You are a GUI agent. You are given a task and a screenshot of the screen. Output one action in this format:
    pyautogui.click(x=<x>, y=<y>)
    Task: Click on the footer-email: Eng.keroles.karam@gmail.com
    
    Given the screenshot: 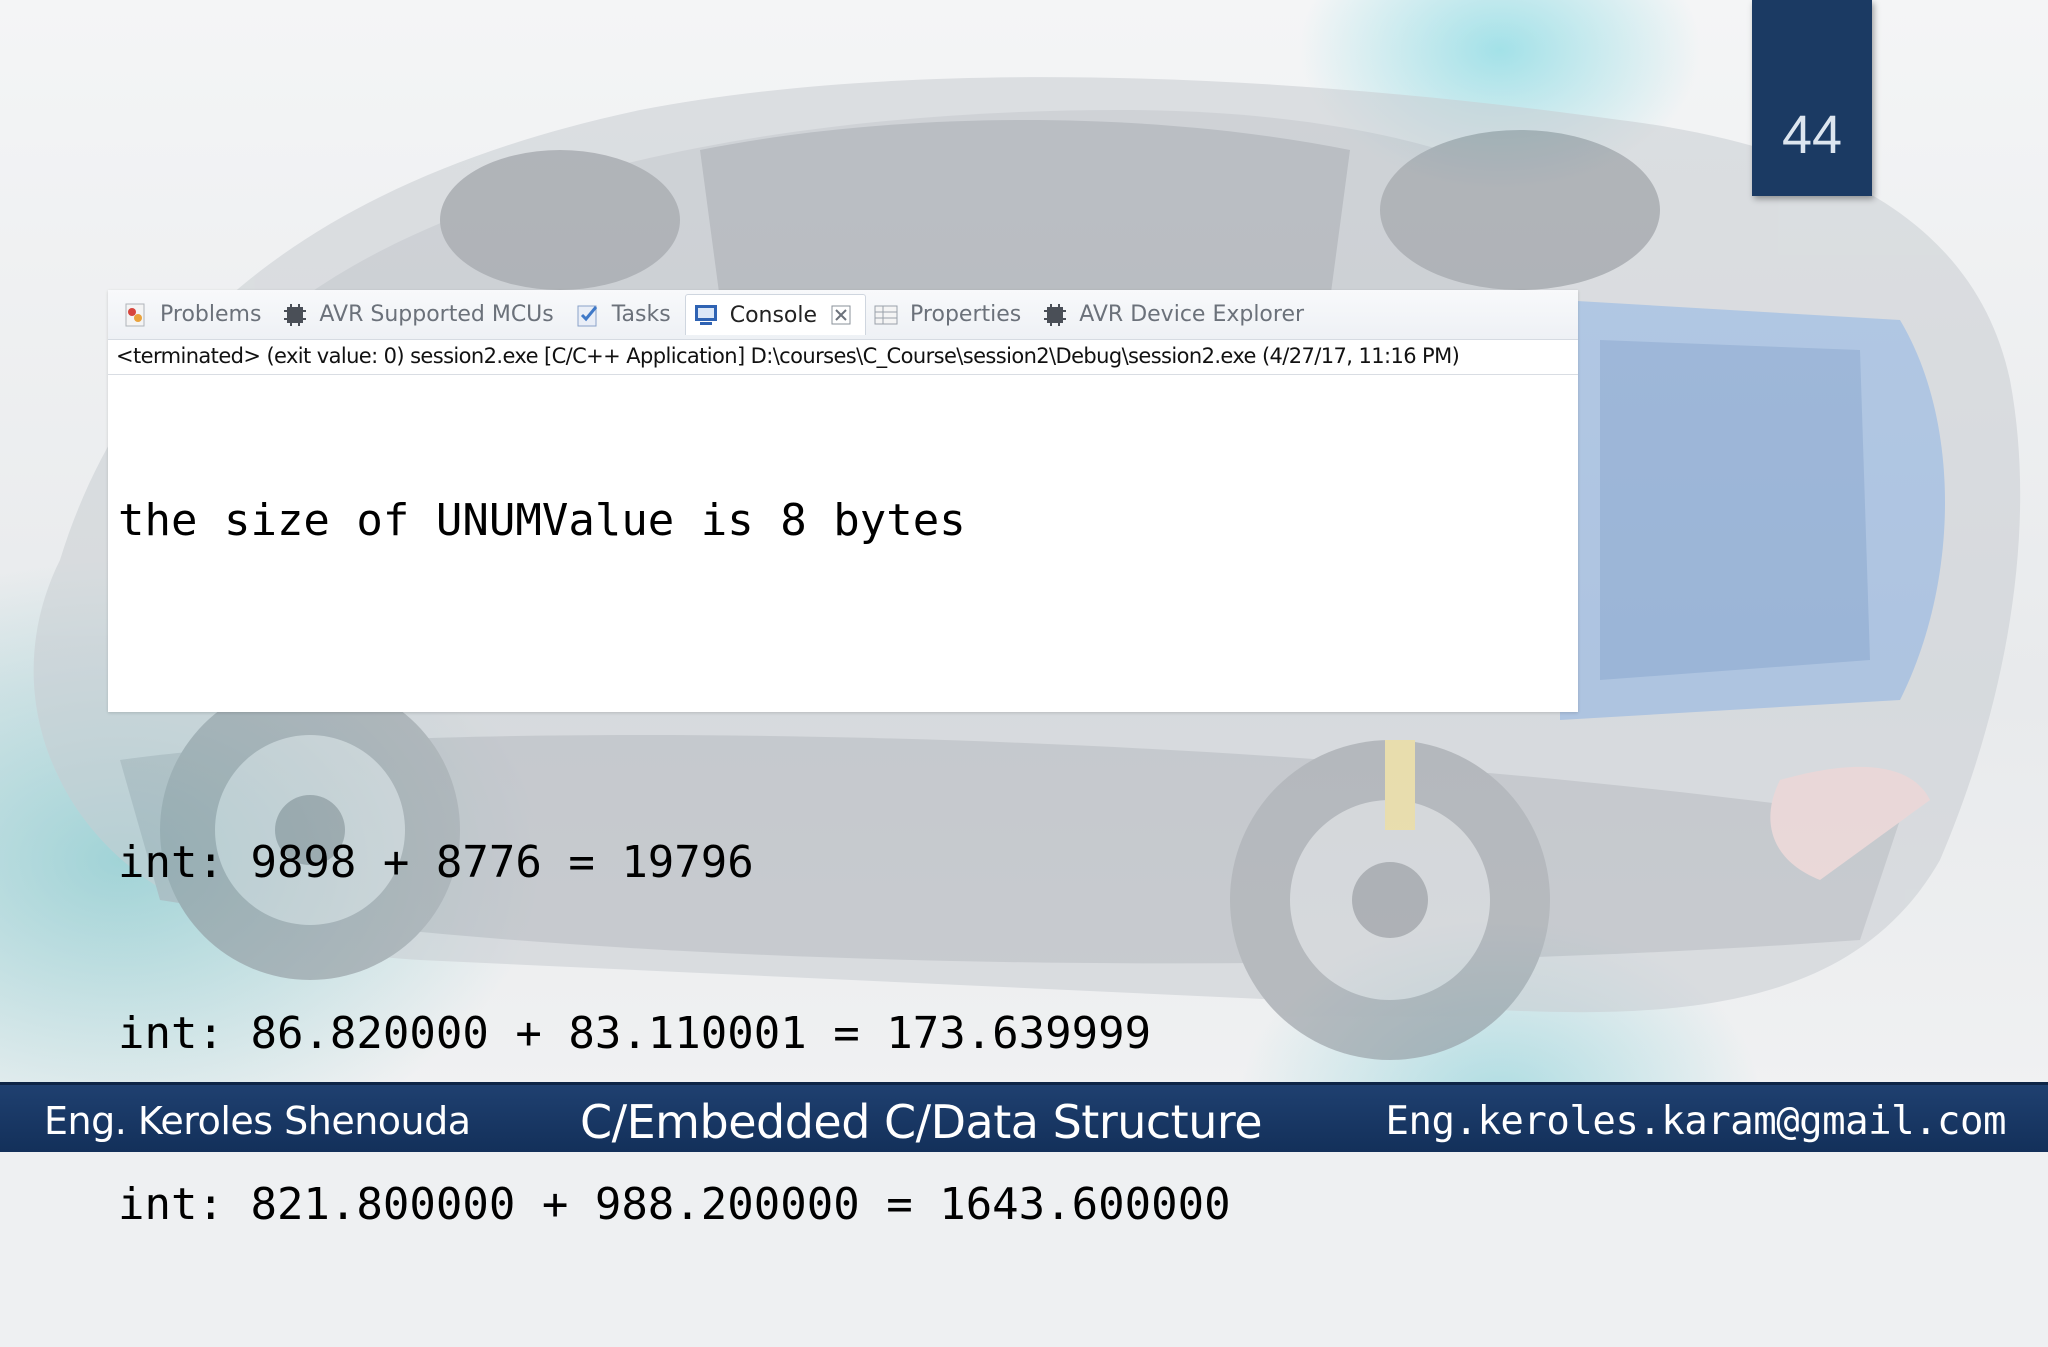 What is the action you would take?
    pyautogui.click(x=1696, y=1121)
    